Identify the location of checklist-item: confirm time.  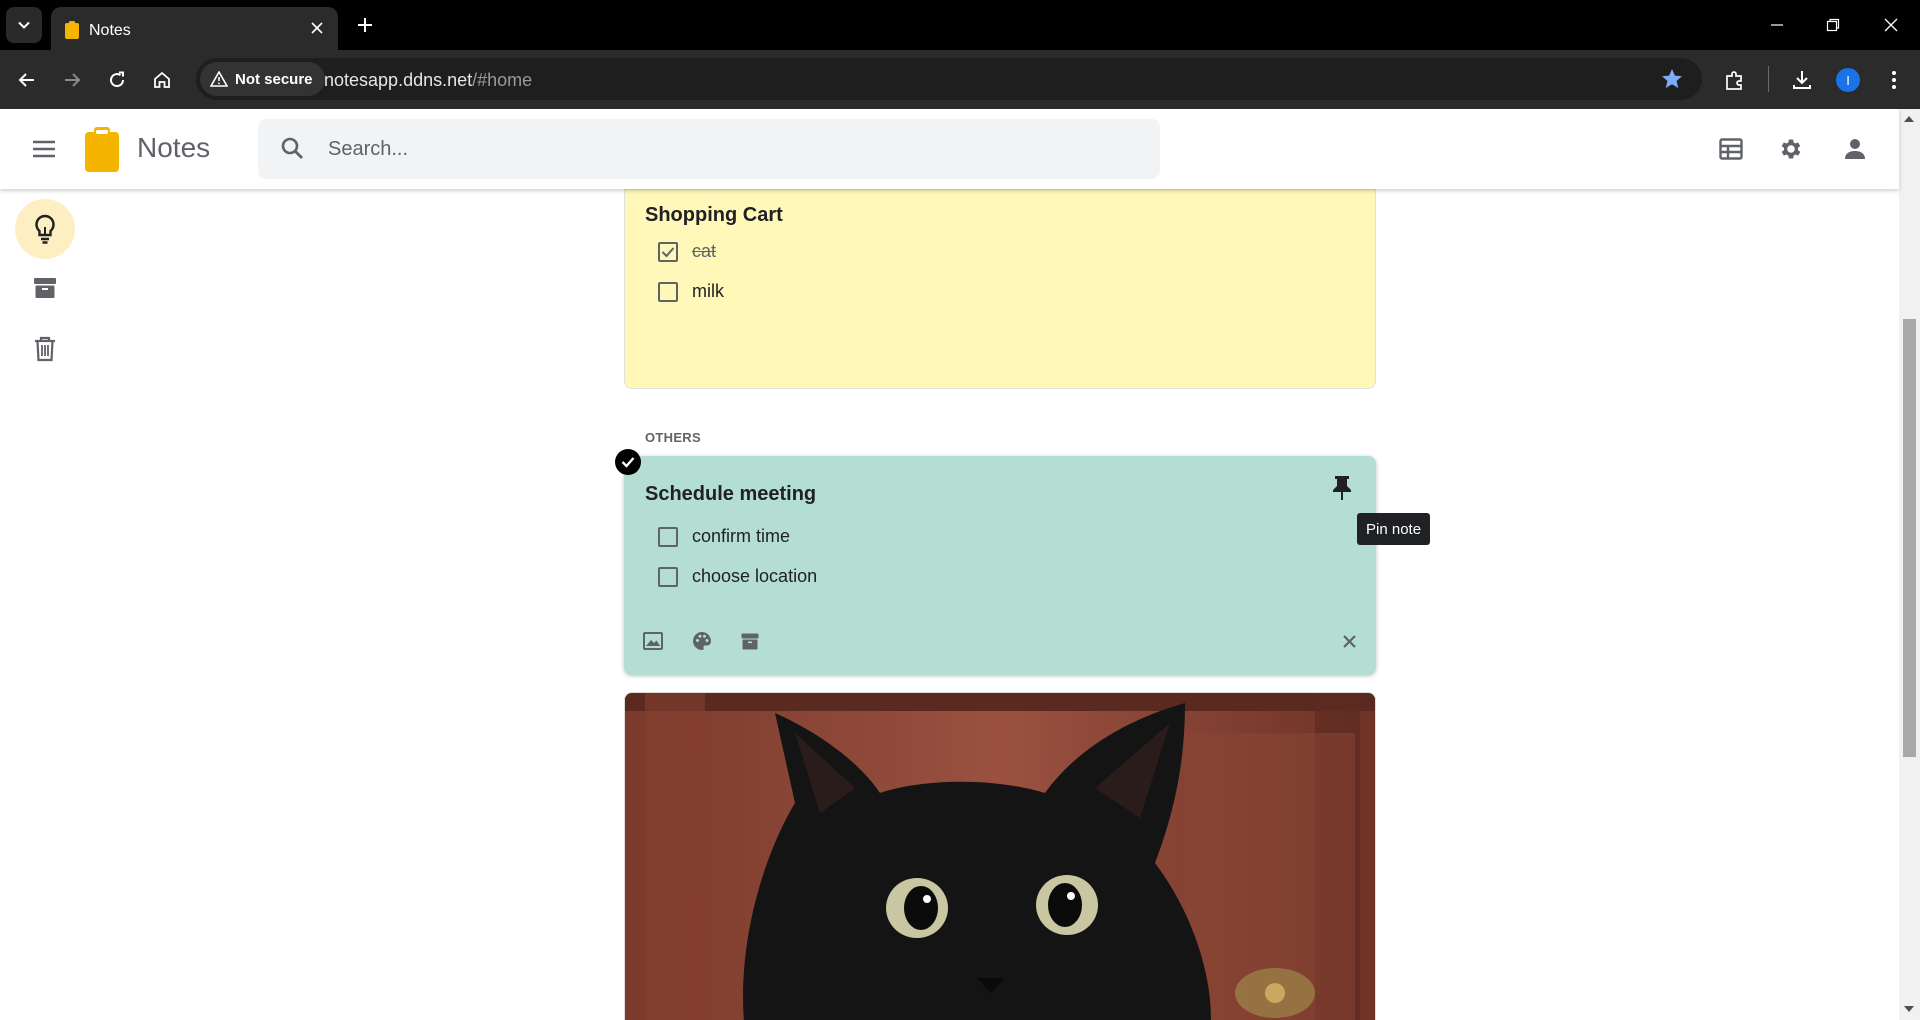
(724, 536).